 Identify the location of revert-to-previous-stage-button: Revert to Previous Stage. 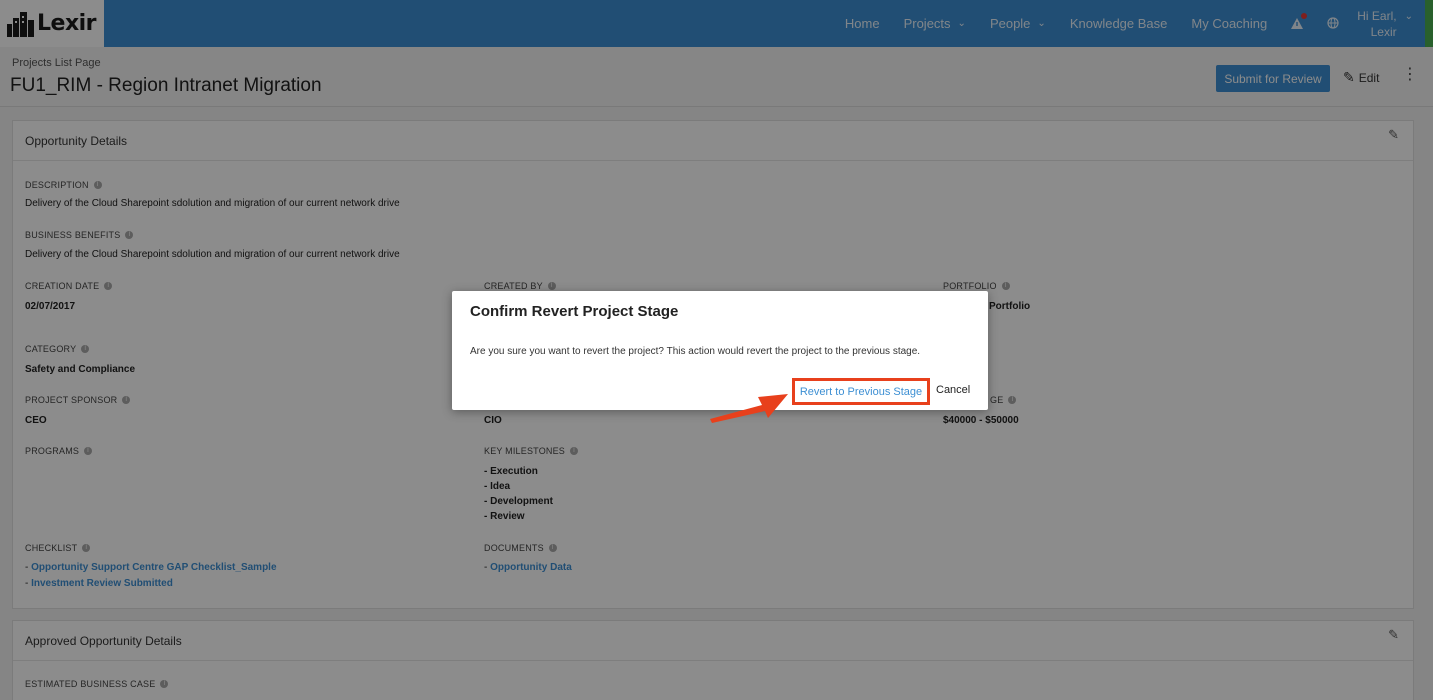
(861, 391).